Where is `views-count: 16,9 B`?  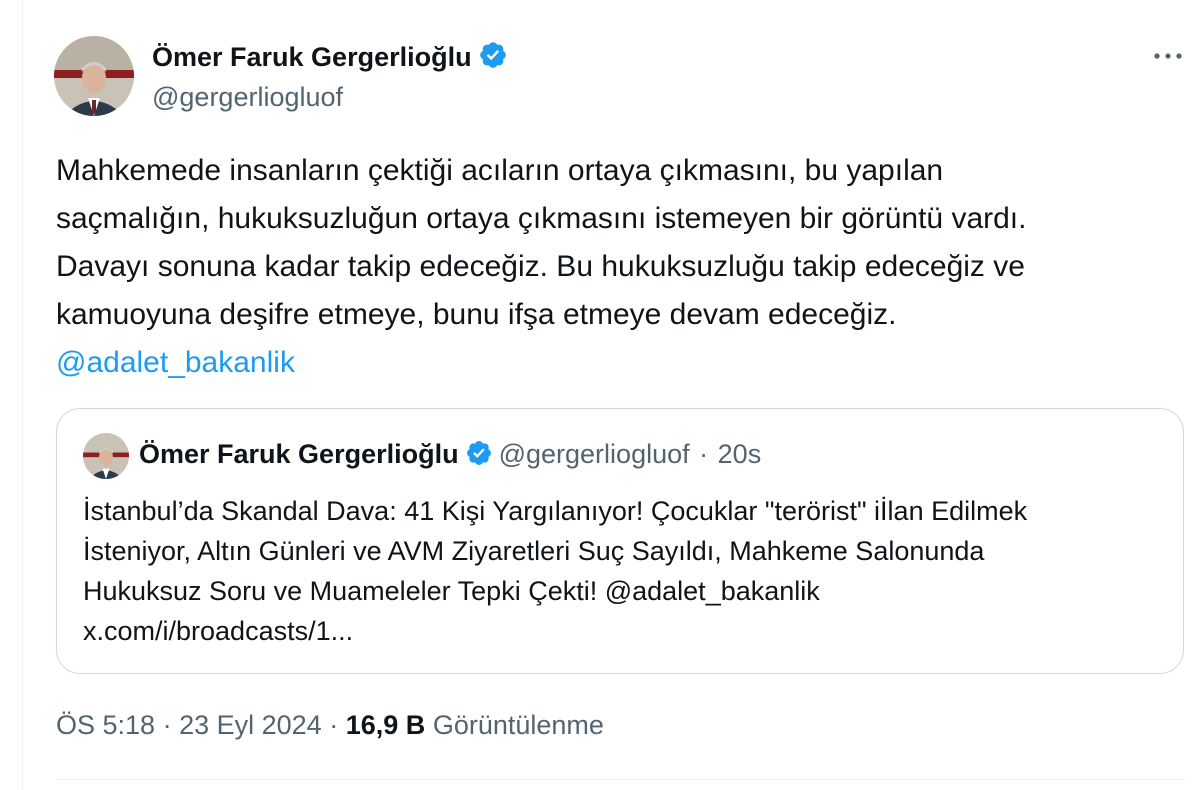
views-count: 16,9 B is located at coordinates (385, 725).